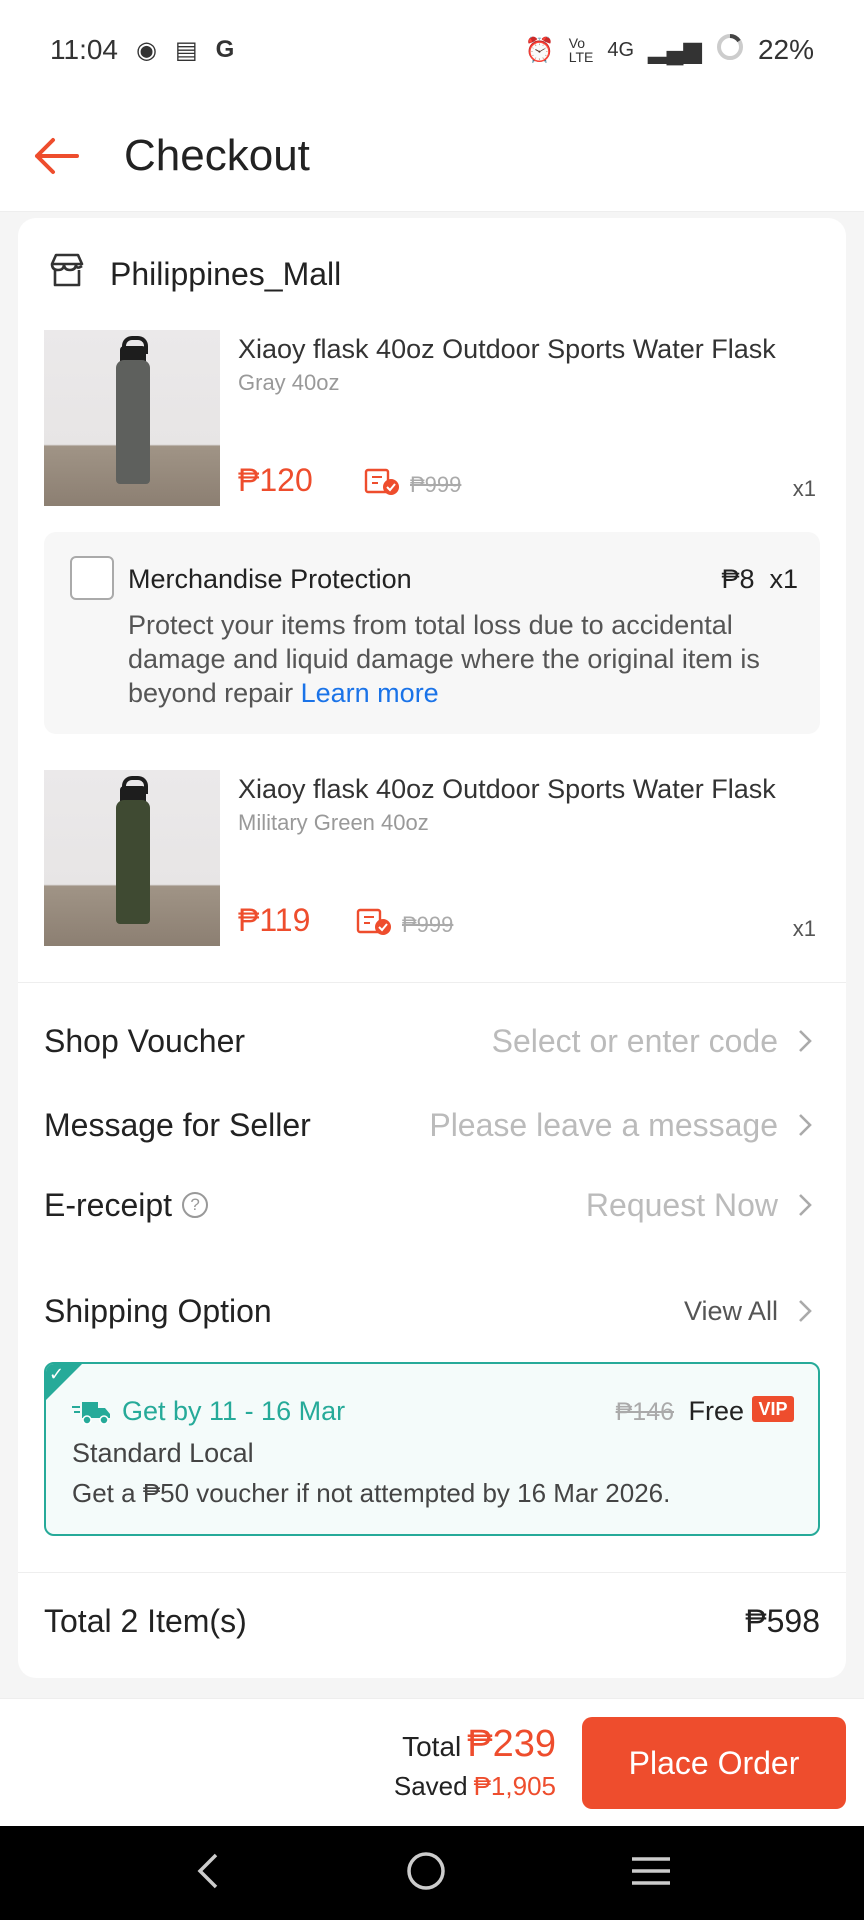  Describe the element at coordinates (432, 1621) in the screenshot. I see `order-total-row: Total 2 Item(s) ₱598` at that location.